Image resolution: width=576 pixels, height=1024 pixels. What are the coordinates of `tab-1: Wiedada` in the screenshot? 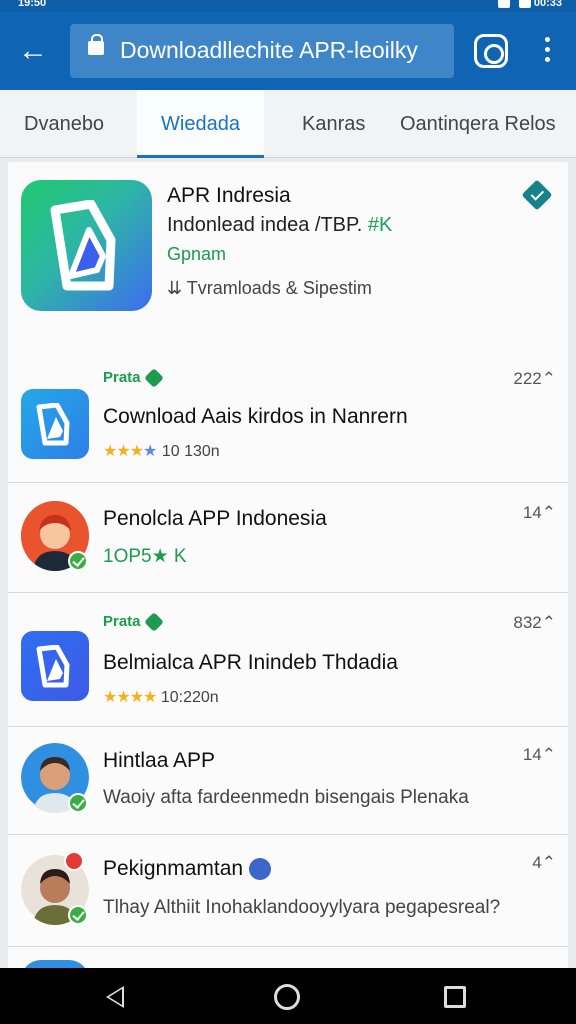 It's located at (200, 124).